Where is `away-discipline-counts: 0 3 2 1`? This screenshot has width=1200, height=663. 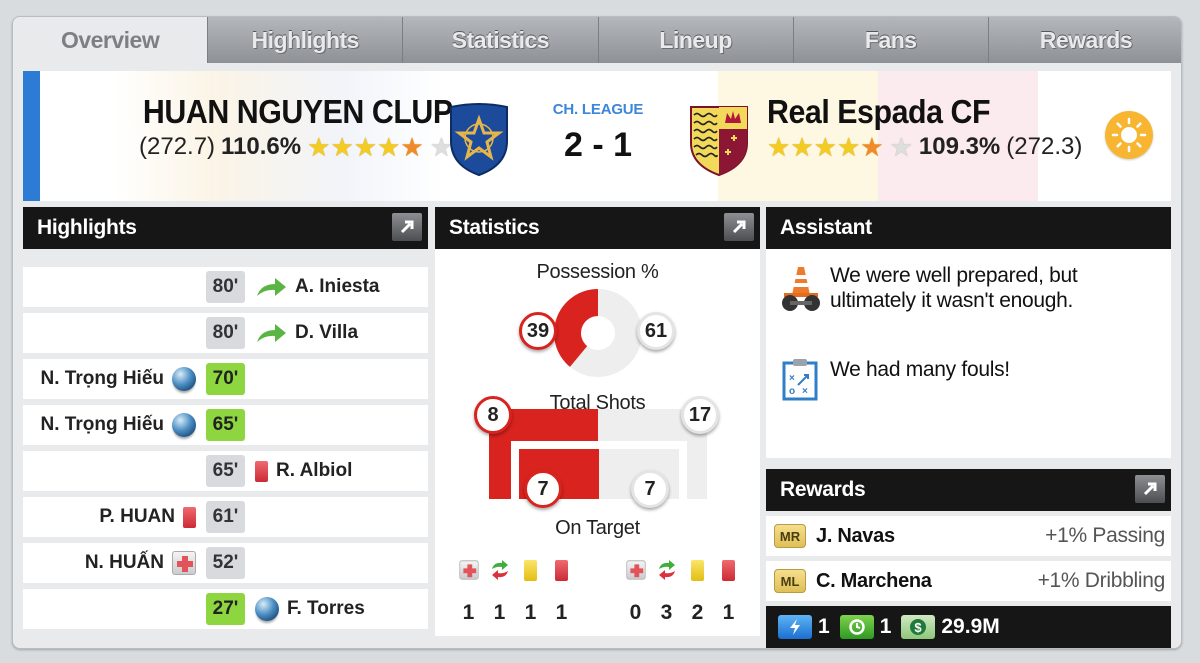 away-discipline-counts: 0 3 2 1 is located at coordinates (682, 613).